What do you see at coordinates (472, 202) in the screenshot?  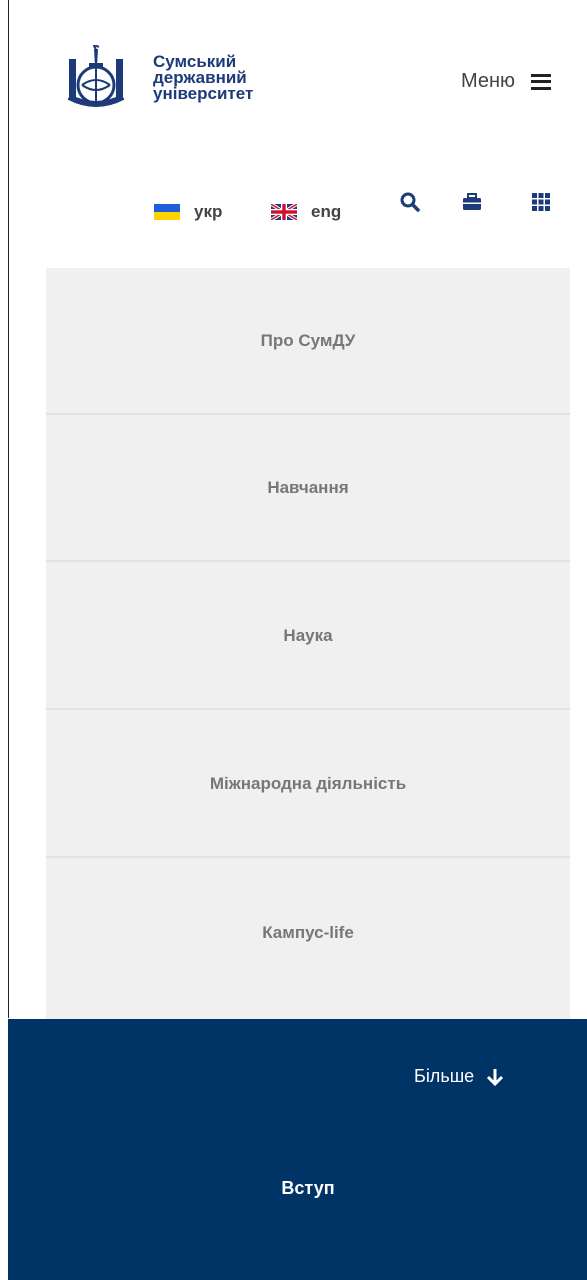 I see `briefcase-icon` at bounding box center [472, 202].